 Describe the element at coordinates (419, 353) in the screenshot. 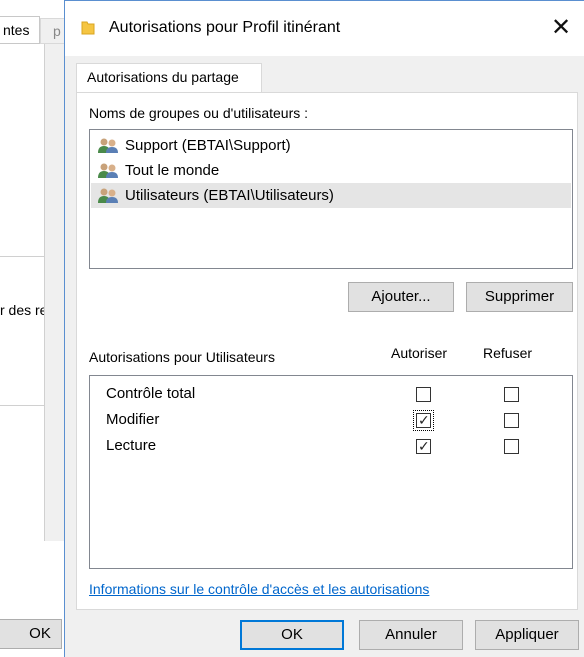

I see `allow-header: Autoriser` at that location.